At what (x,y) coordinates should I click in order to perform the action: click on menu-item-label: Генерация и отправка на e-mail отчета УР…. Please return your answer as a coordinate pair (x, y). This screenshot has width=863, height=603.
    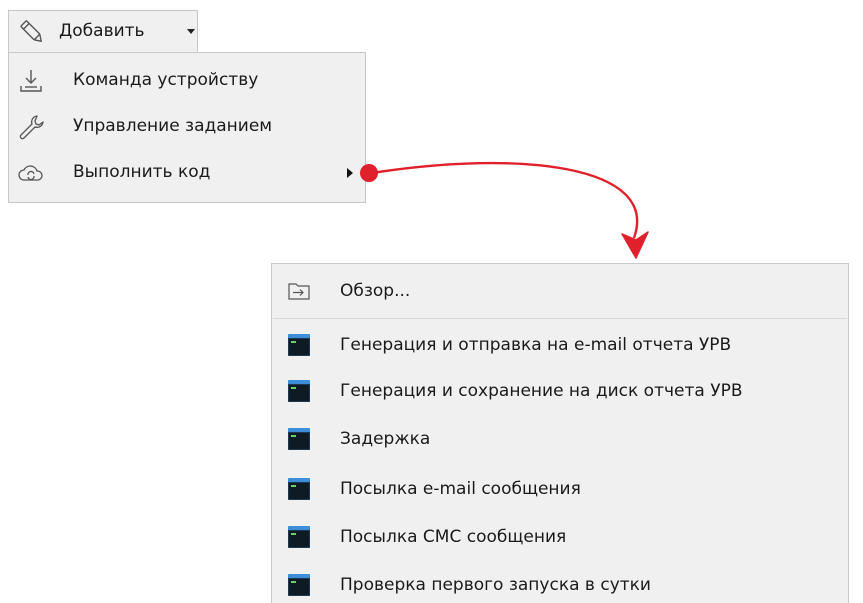
    Looking at the image, I should click on (536, 345).